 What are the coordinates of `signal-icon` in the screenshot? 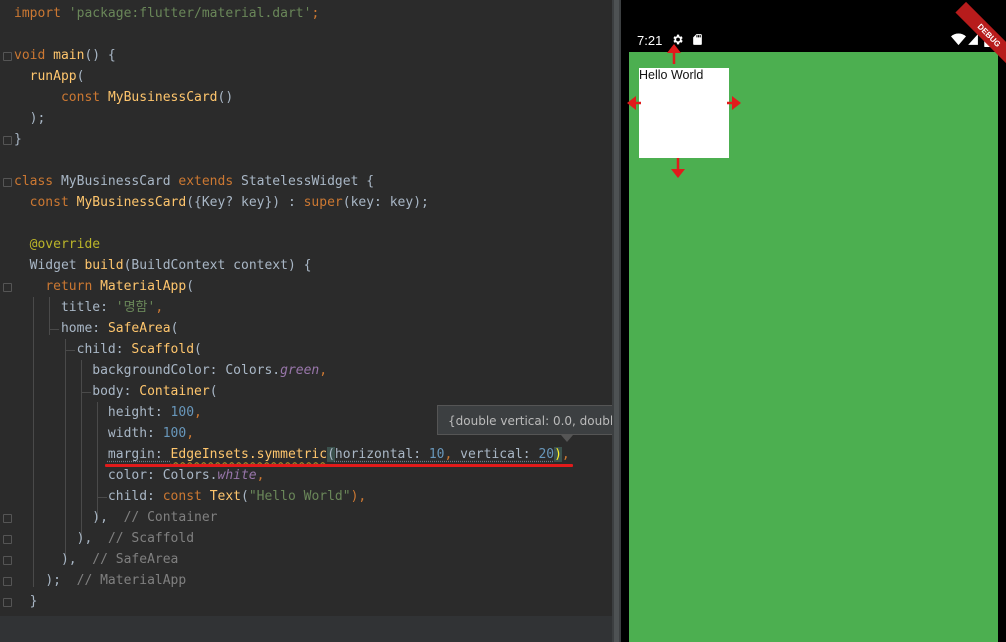 It's located at (973, 39).